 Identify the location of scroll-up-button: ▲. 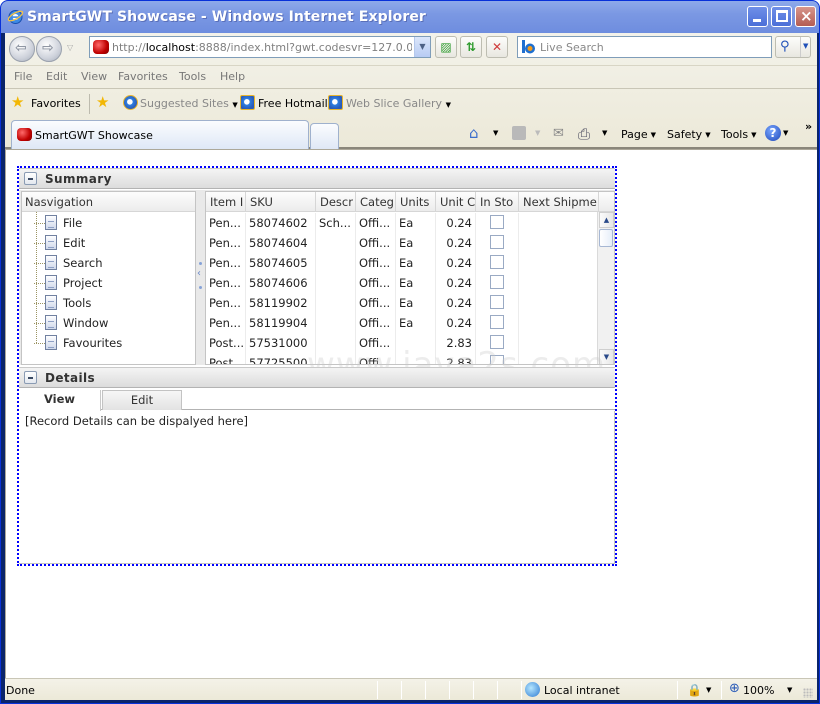
(606, 220).